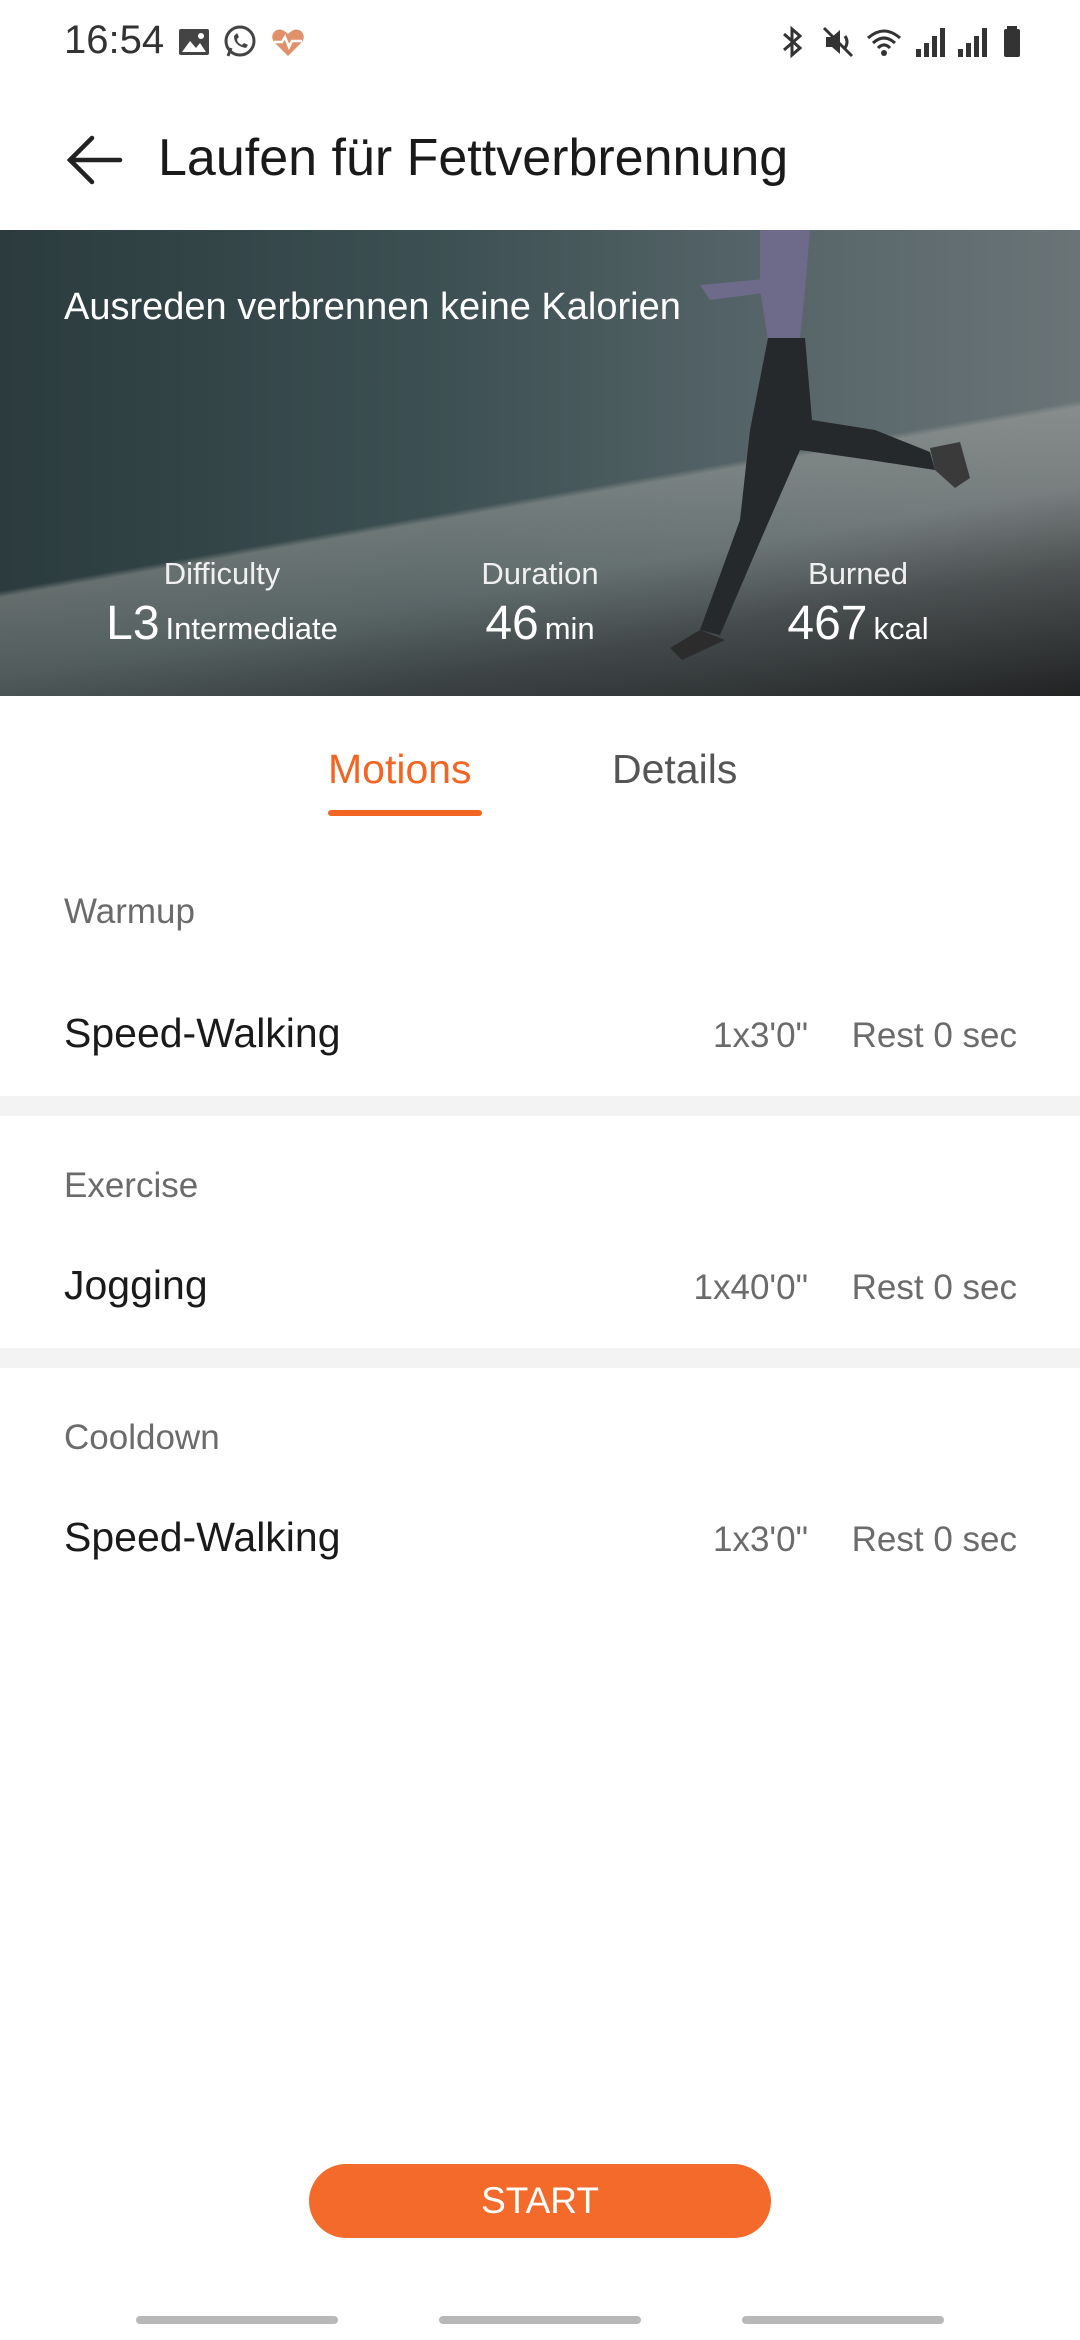  I want to click on tab-motions: Motions, so click(400, 769).